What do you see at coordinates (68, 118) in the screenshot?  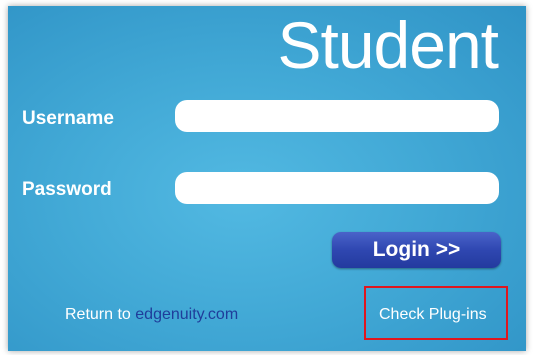 I see `username-label: Username` at bounding box center [68, 118].